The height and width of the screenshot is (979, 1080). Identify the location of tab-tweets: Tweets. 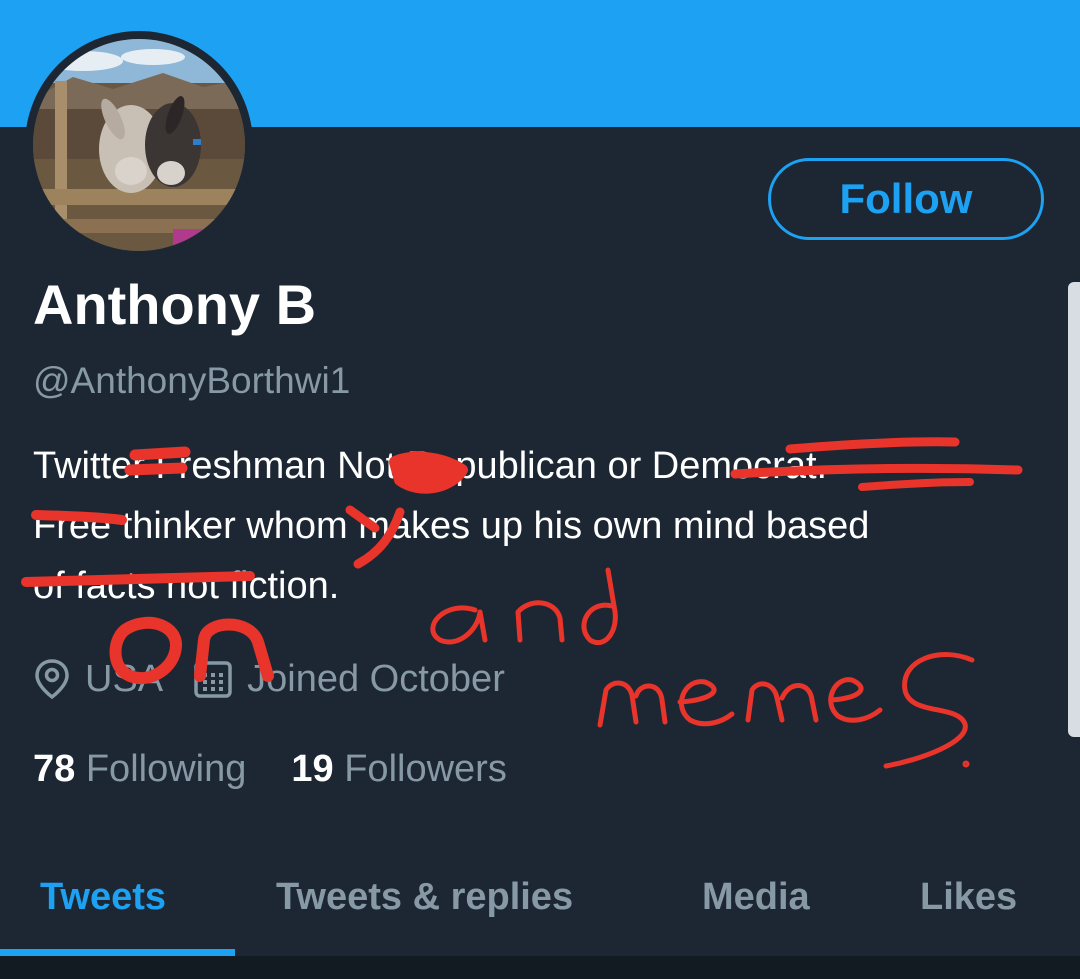
(103, 897).